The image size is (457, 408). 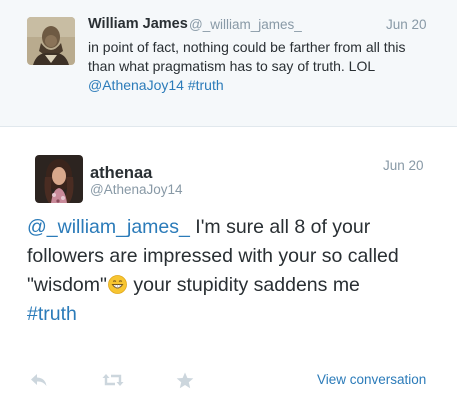 What do you see at coordinates (138, 24) in the screenshot?
I see `author-name: William James` at bounding box center [138, 24].